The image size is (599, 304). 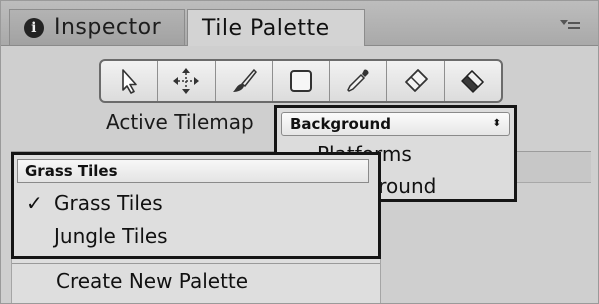 I want to click on eyedropper-icon, so click(x=358, y=80).